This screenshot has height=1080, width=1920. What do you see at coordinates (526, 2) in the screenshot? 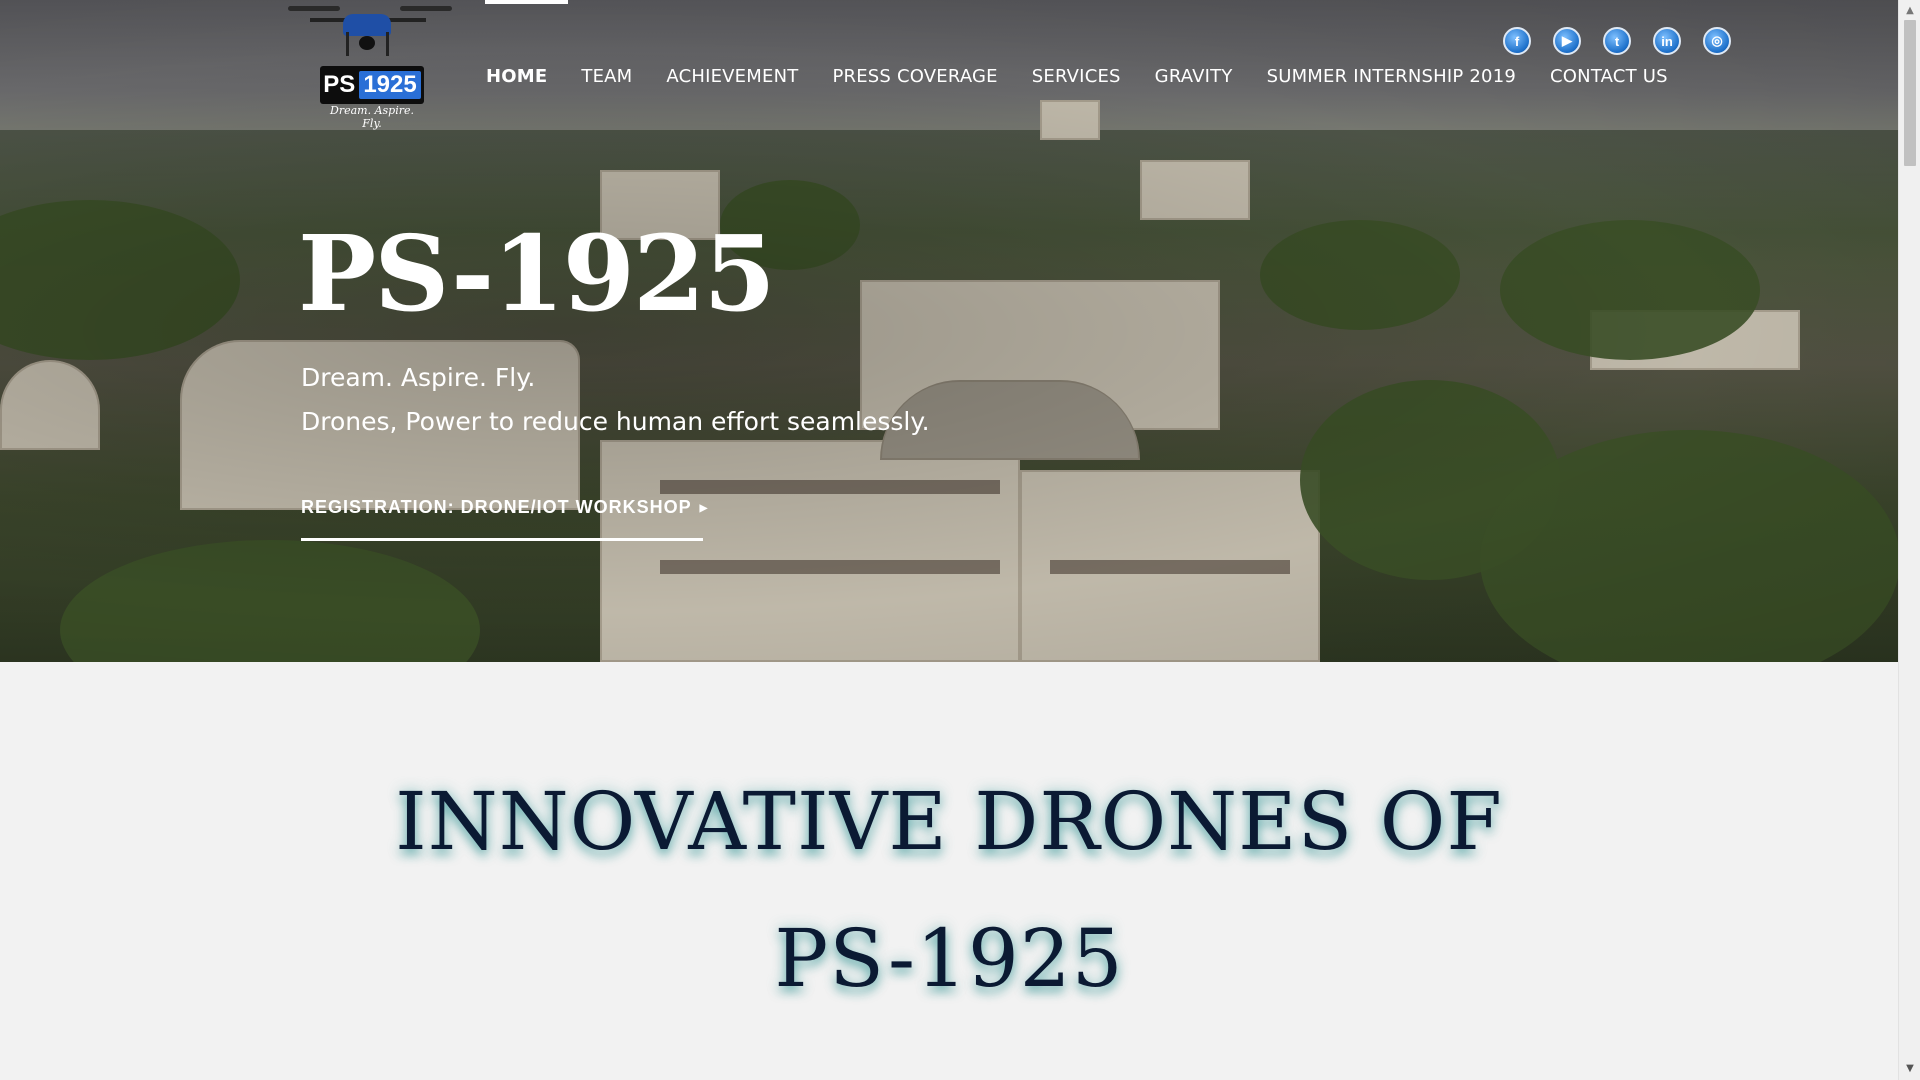
I see `nav-active-indicator` at bounding box center [526, 2].